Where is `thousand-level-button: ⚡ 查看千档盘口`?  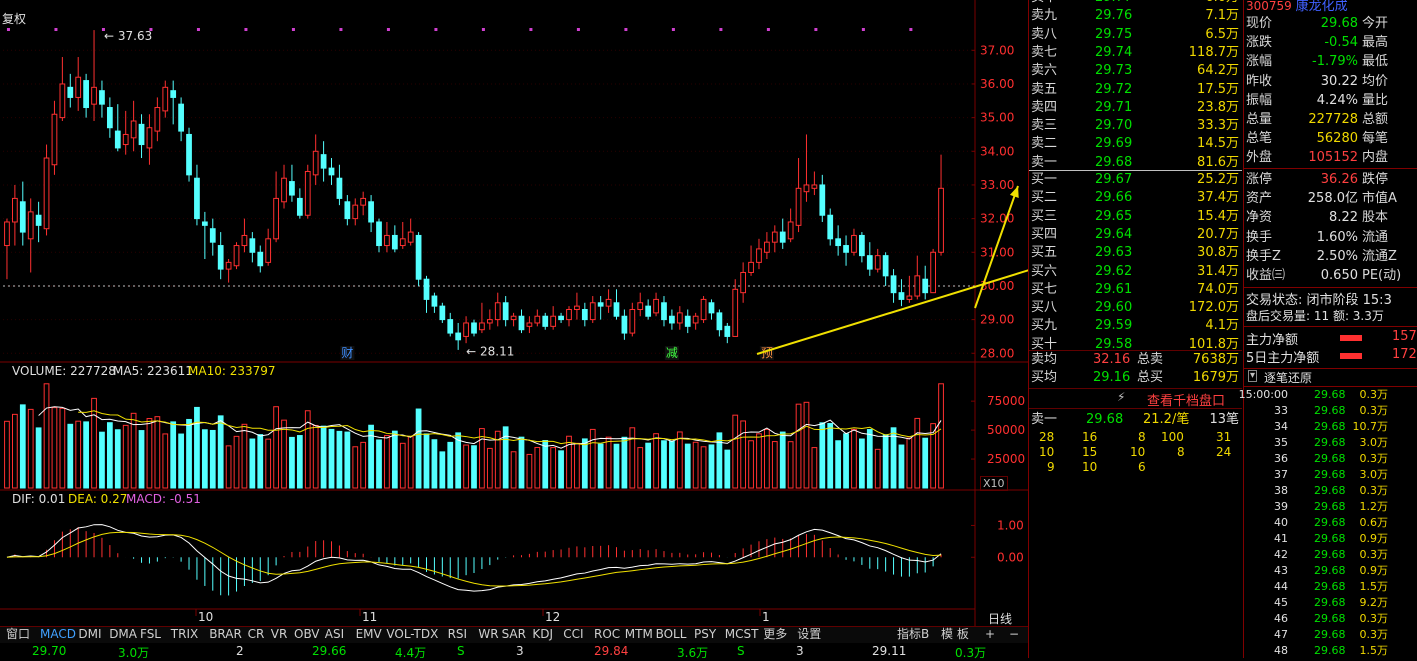 thousand-level-button: ⚡ 查看千档盘口 is located at coordinates (1135, 398).